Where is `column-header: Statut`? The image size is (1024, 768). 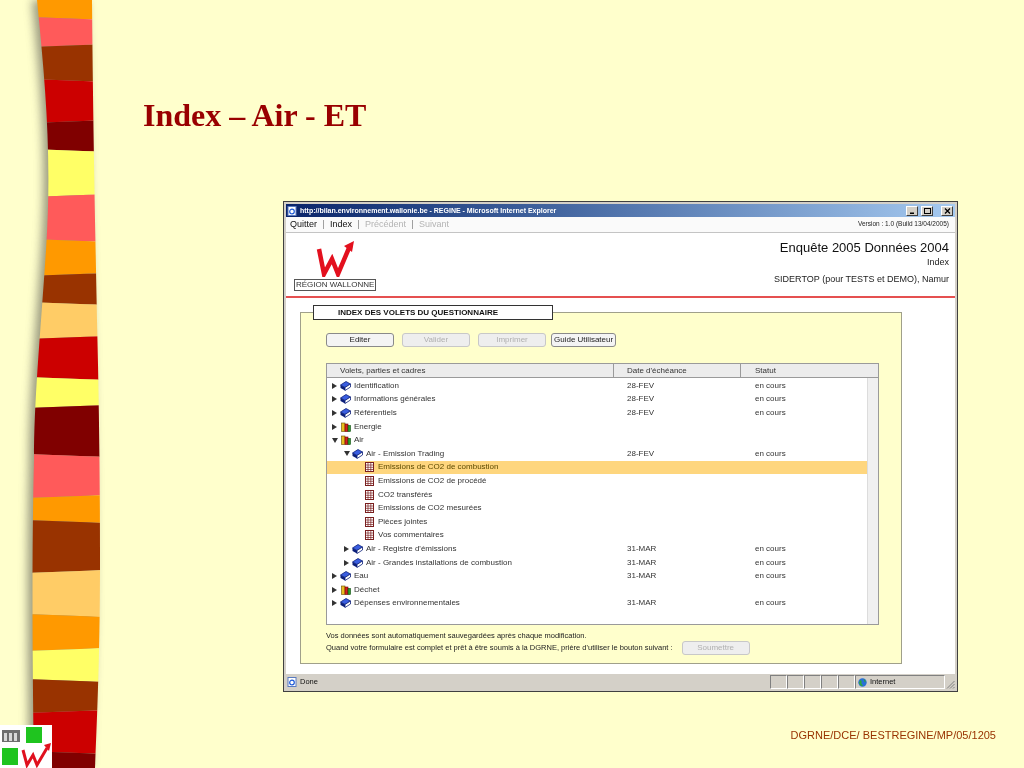
column-header: Statut is located at coordinates (809, 370).